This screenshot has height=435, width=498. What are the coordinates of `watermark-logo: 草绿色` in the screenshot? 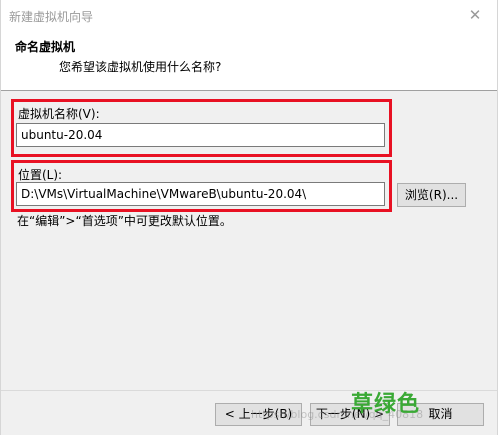 It's located at (386, 404).